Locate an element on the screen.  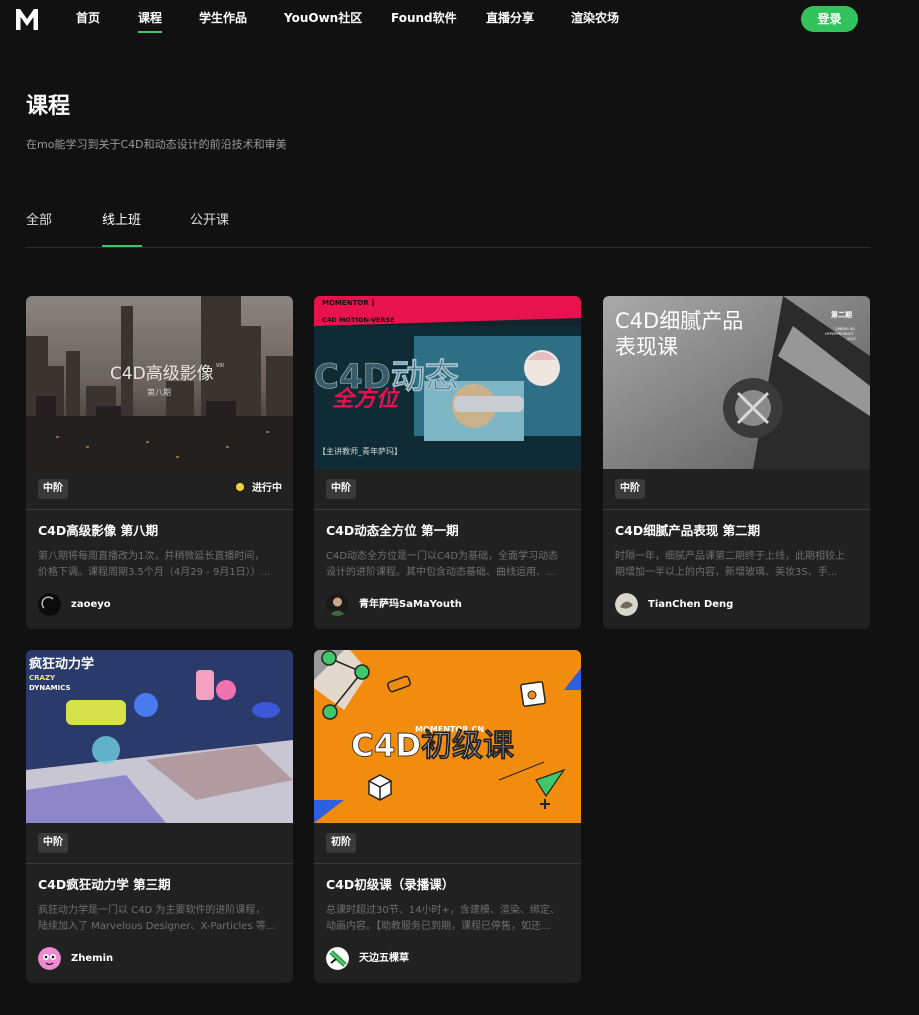
tab-online-class: 线上班 is located at coordinates (121, 221).